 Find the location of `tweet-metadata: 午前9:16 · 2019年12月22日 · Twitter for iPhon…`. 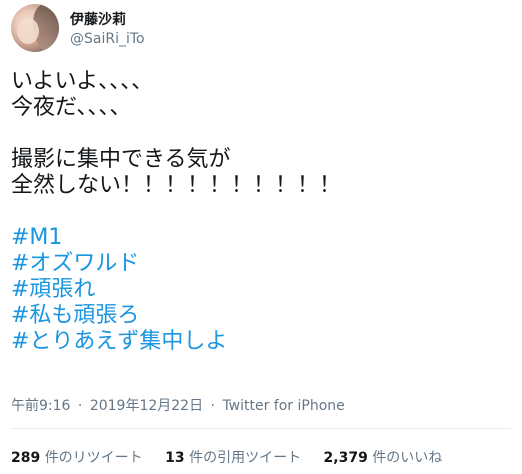

tweet-metadata: 午前9:16 · 2019年12月22日 · Twitter for iPhon… is located at coordinates (178, 405).